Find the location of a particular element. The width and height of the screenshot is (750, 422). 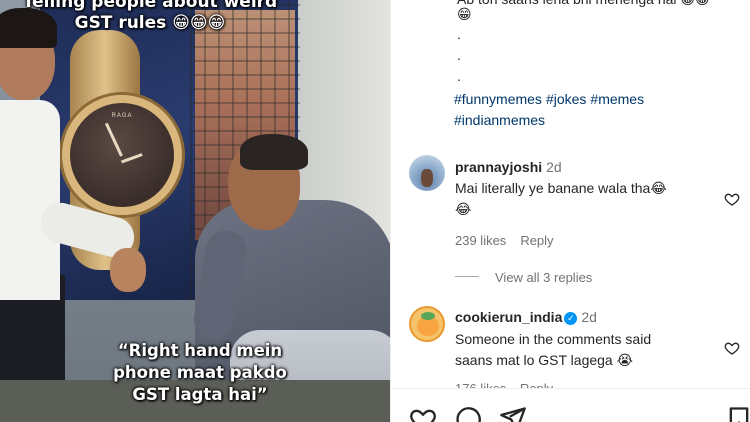

comment-text-line: saans mat lo GST lagega 😭 is located at coordinates (544, 360).